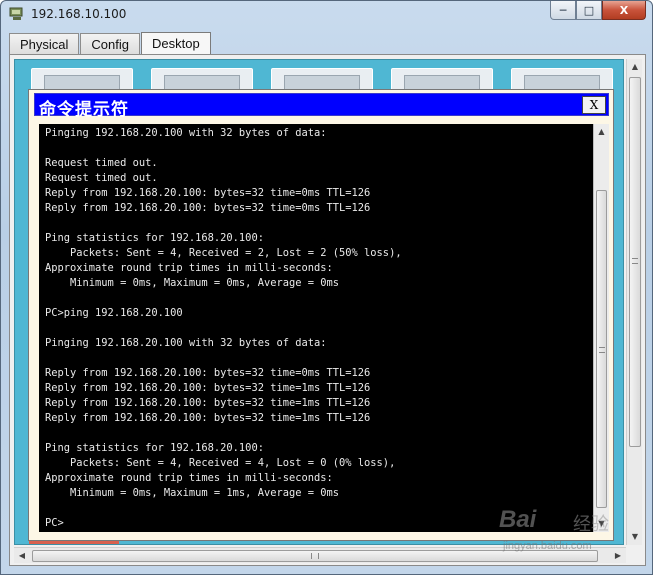  I want to click on terminal-line: PC>, so click(54, 523).